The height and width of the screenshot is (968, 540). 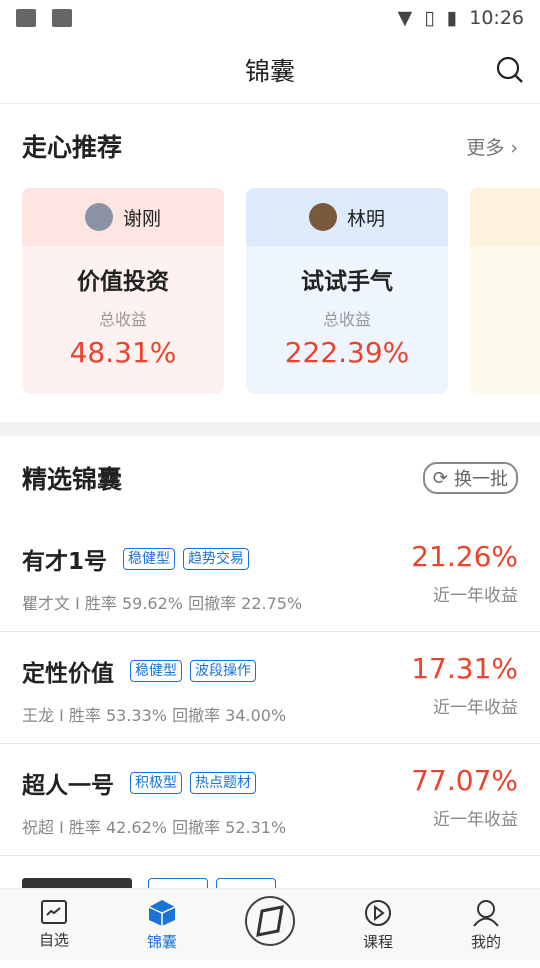 I want to click on clock: 10:26, so click(x=496, y=18).